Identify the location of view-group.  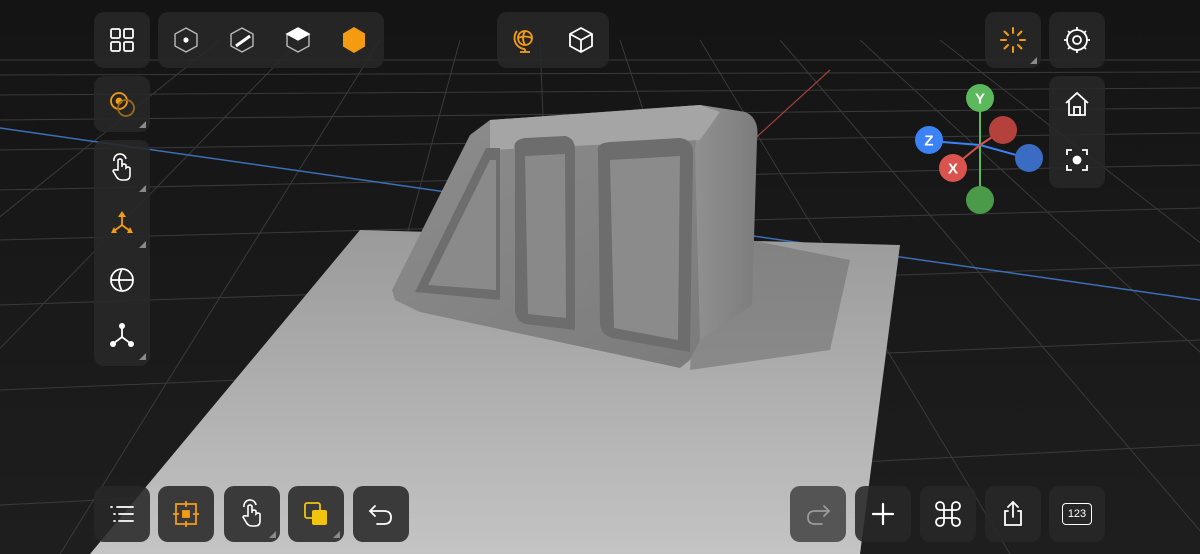
(1077, 132).